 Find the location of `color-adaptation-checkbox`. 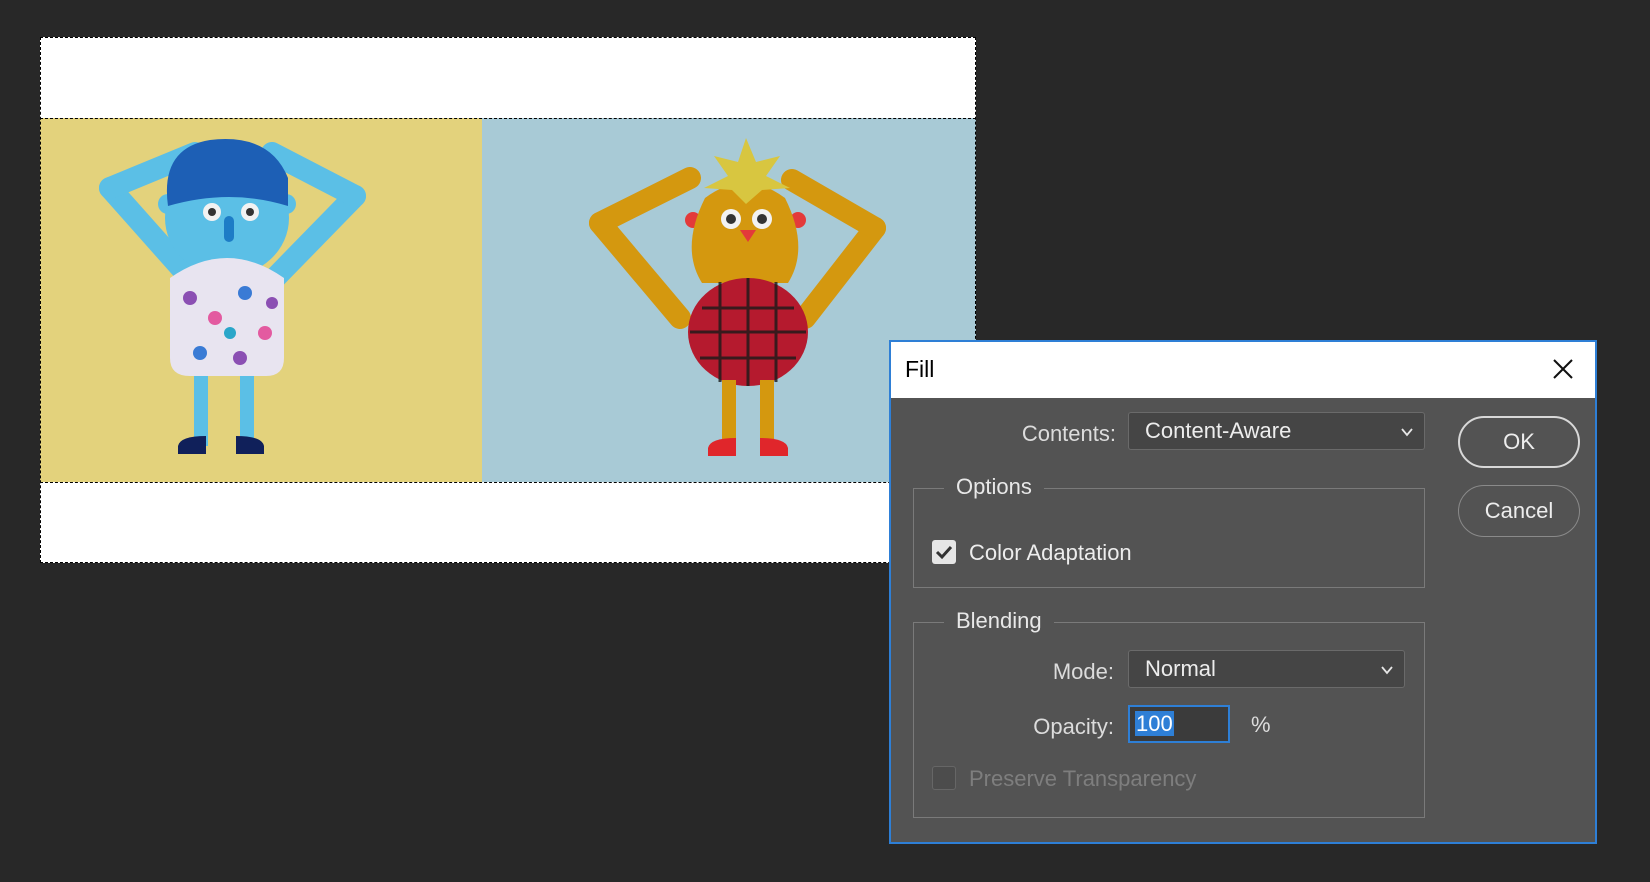

color-adaptation-checkbox is located at coordinates (944, 552).